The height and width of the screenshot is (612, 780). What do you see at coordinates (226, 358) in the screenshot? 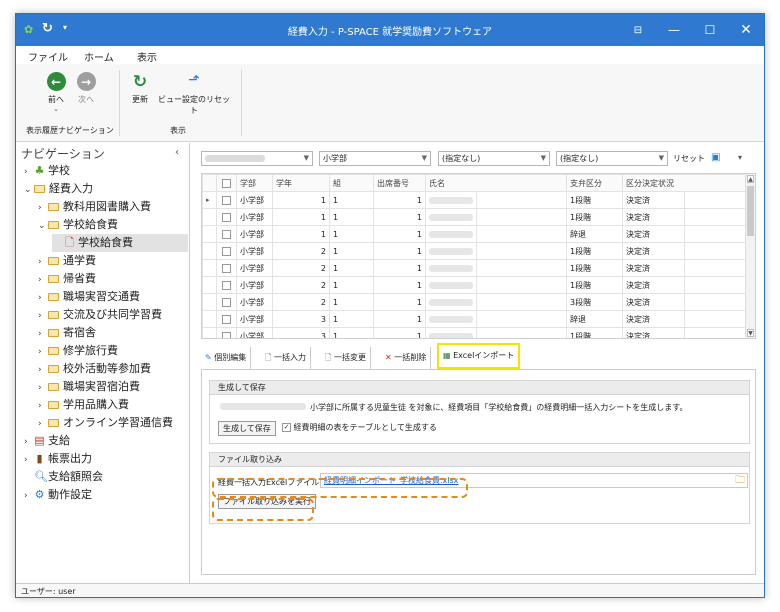
I see `tab-individual-edit: ✎ 個別編集` at bounding box center [226, 358].